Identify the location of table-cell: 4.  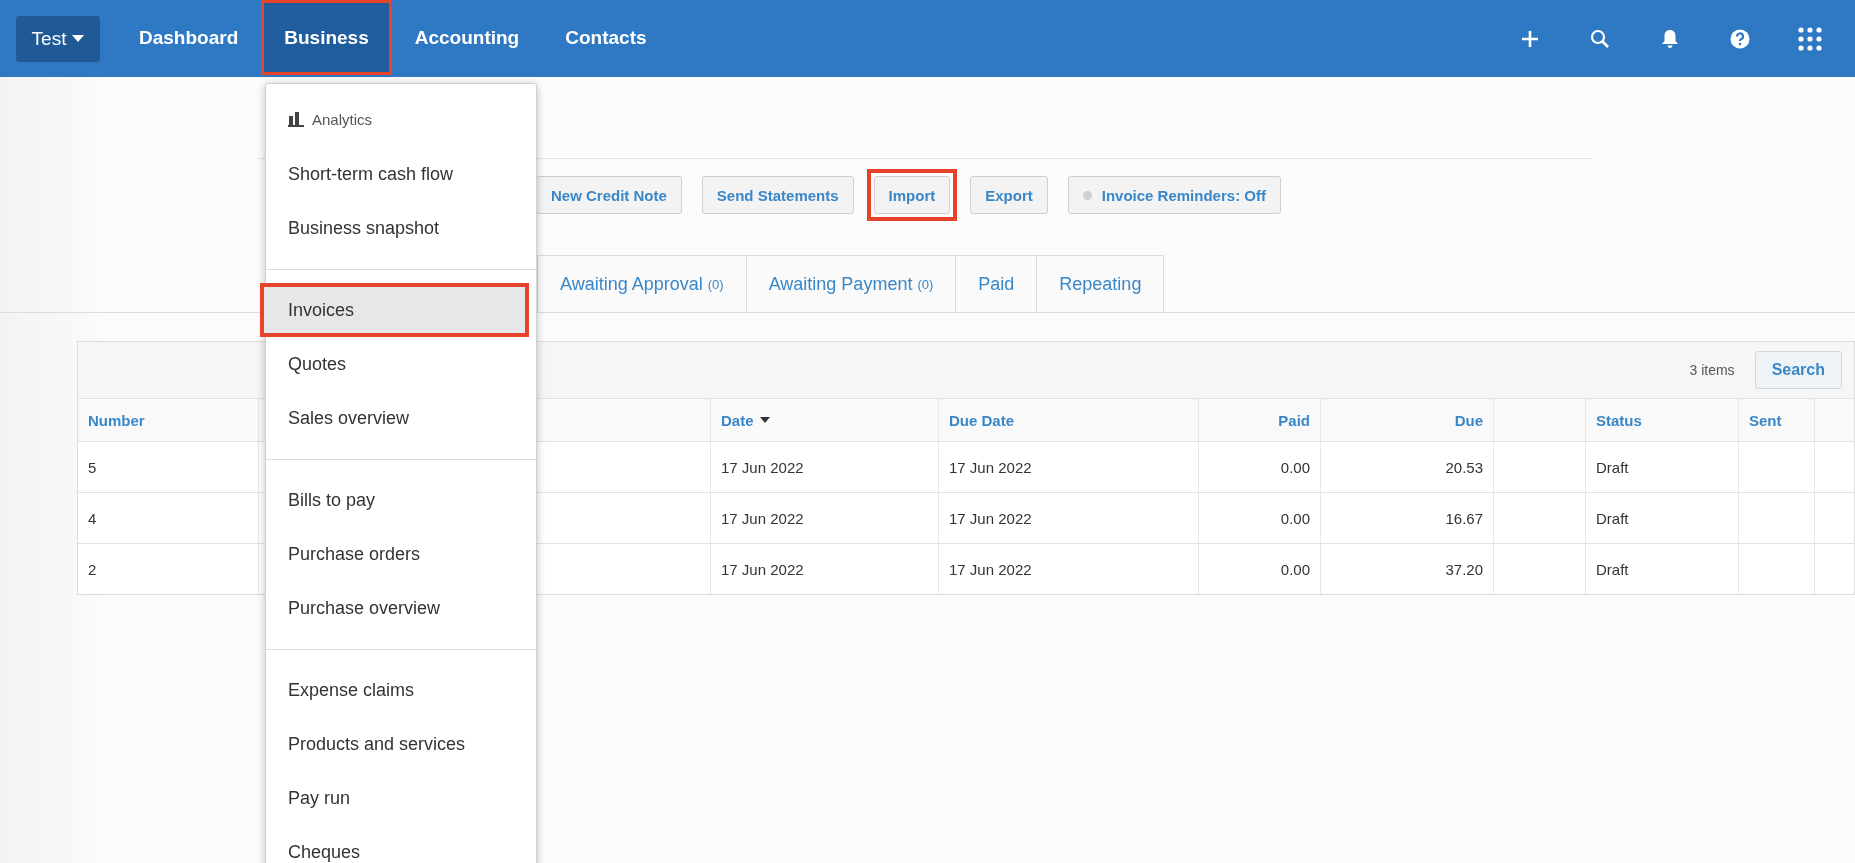
(168, 518).